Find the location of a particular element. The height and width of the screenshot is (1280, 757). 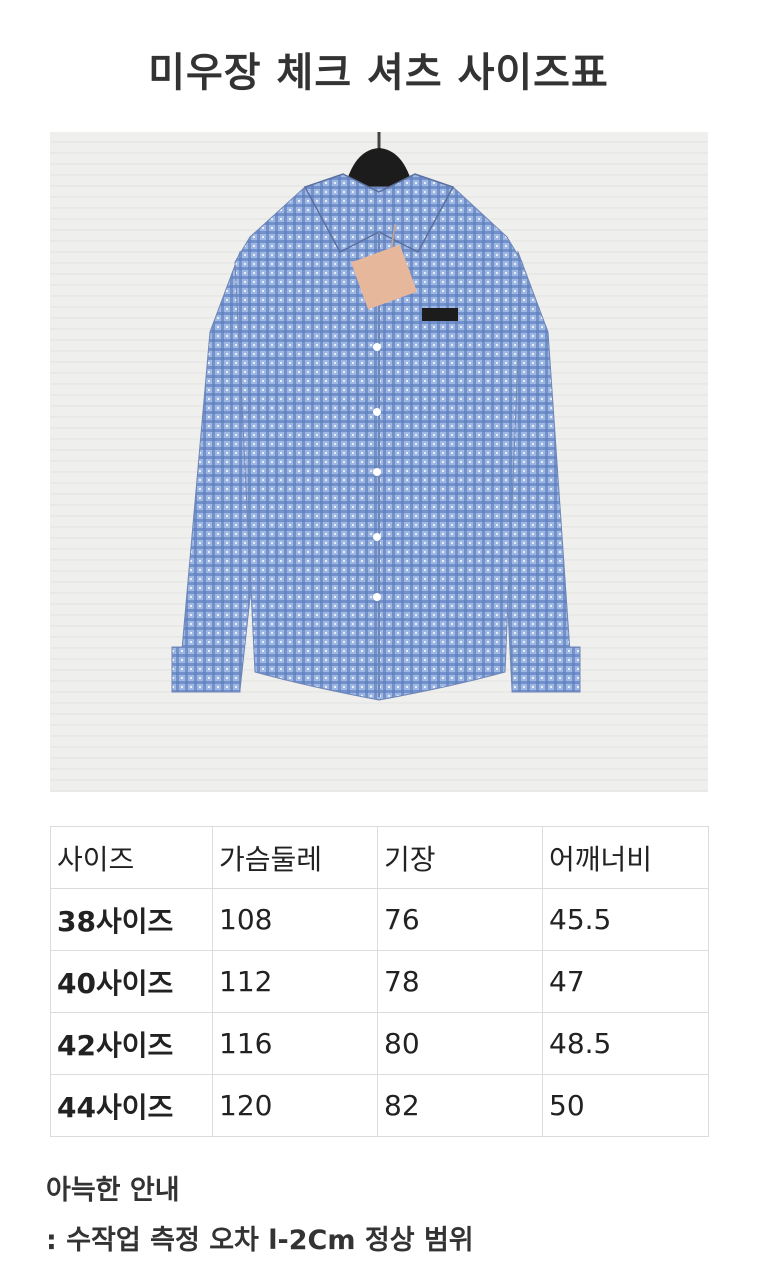

chest-cell: 116 is located at coordinates (295, 1043).